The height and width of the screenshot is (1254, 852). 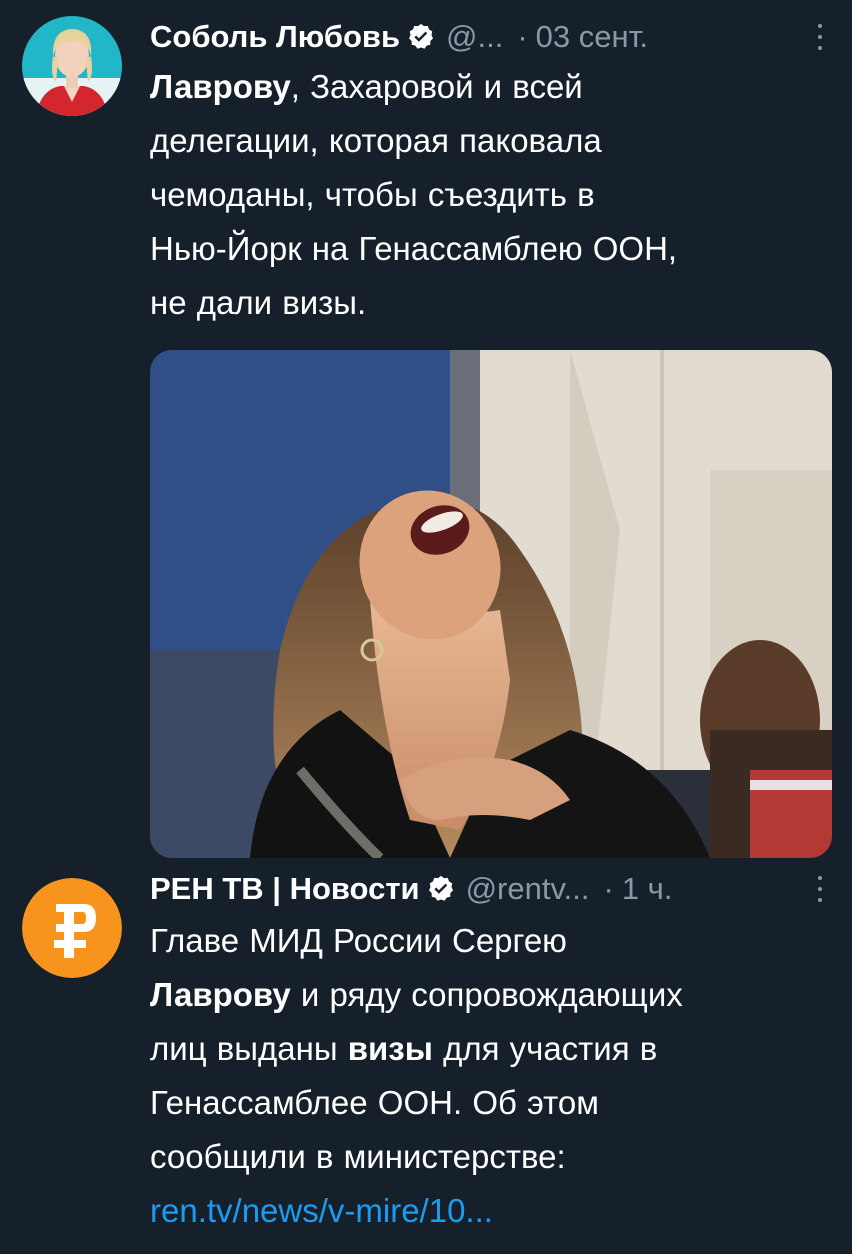 What do you see at coordinates (376, 140) in the screenshot?
I see `text-line: делегации, которая паковала` at bounding box center [376, 140].